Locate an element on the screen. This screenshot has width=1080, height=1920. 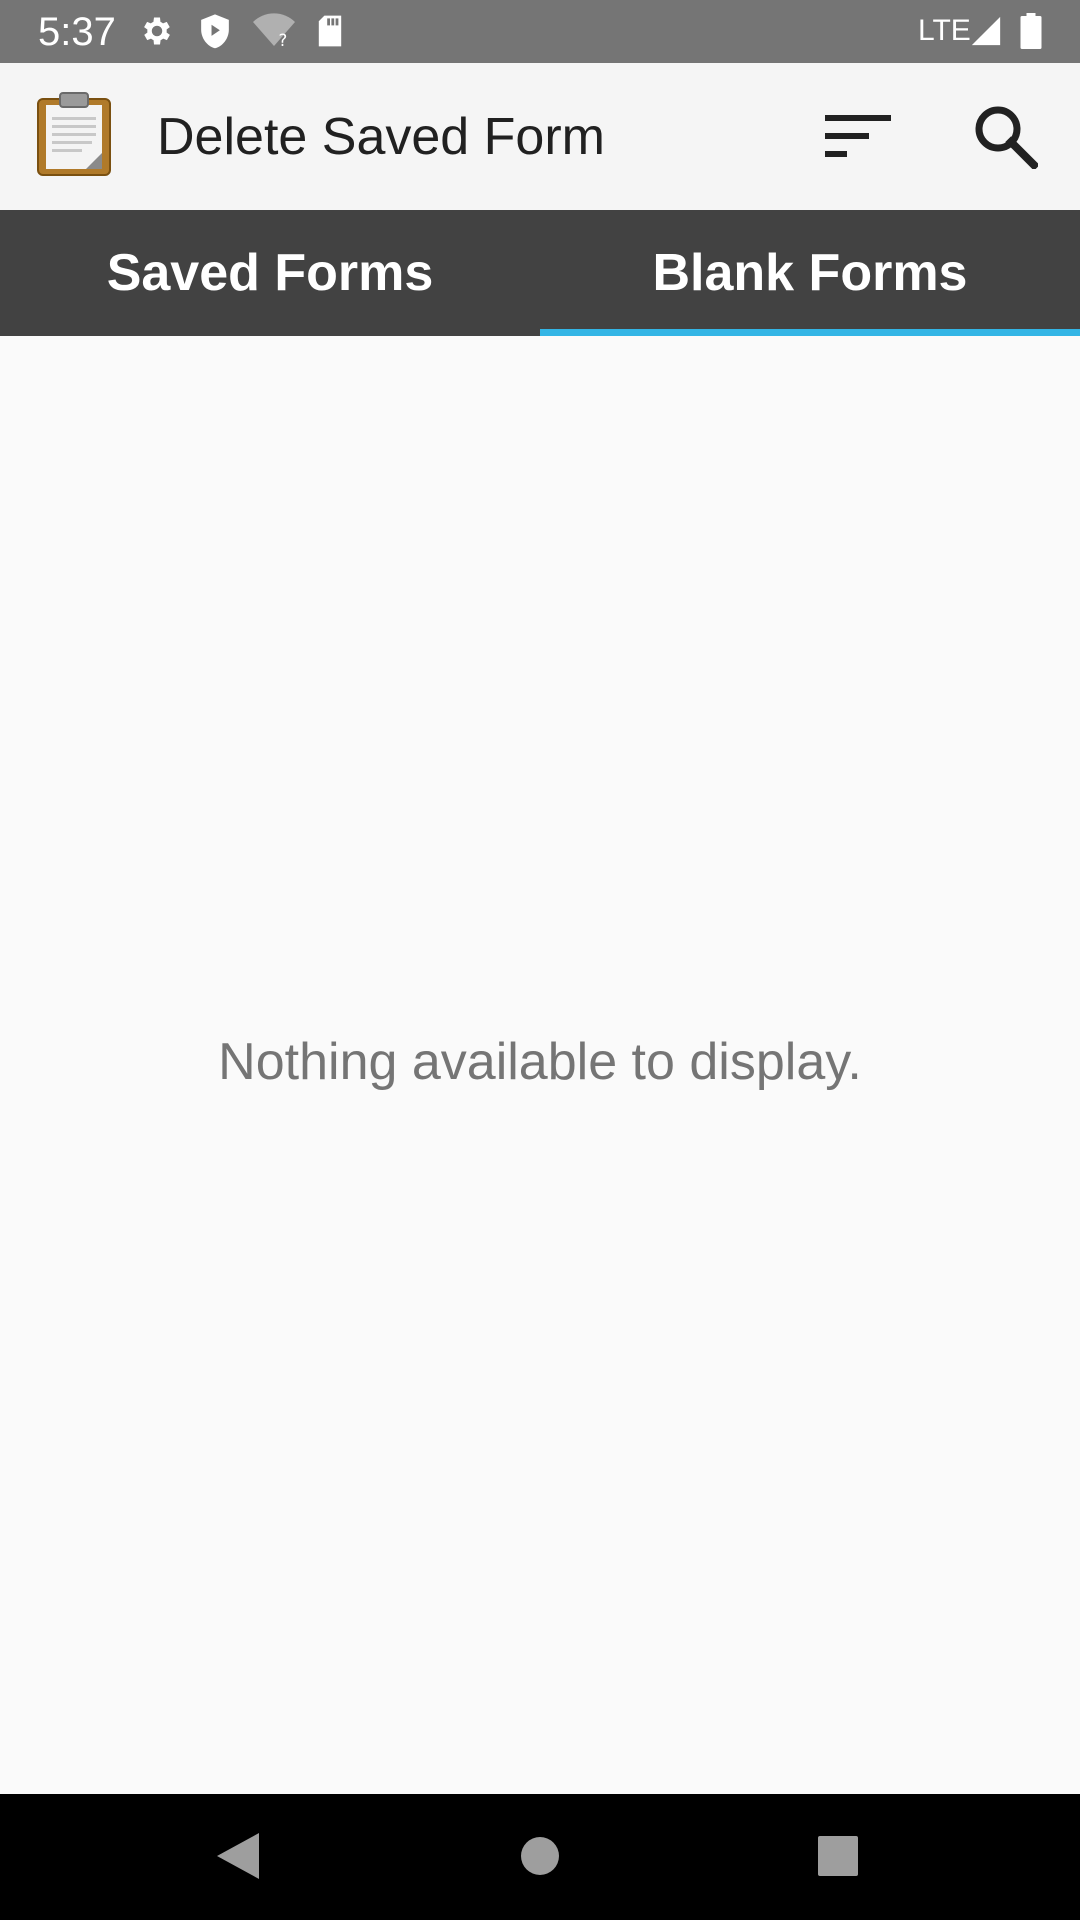
network-type: LTE is located at coordinates (944, 30).